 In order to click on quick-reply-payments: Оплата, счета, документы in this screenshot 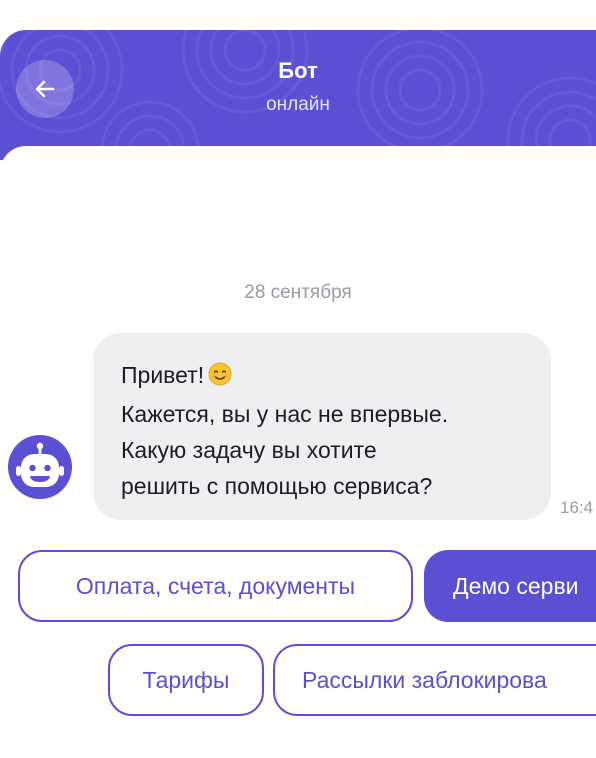, I will do `click(215, 586)`.